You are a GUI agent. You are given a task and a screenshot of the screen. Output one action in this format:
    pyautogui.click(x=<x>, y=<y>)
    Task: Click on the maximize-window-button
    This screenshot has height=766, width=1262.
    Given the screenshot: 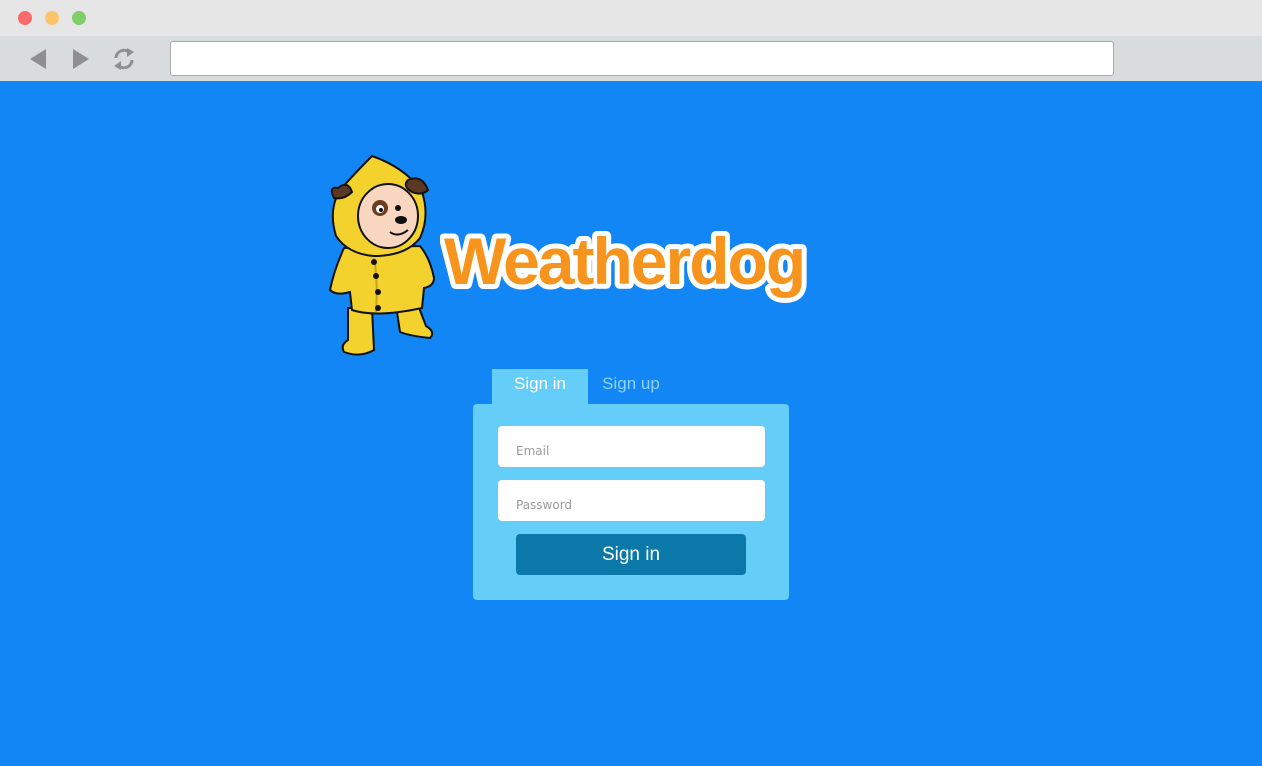 What is the action you would take?
    pyautogui.click(x=79, y=18)
    